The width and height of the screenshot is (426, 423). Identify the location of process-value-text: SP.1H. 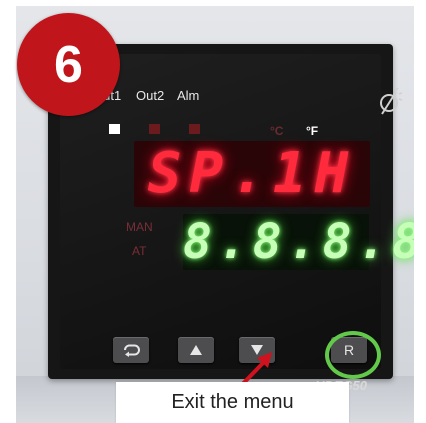
(252, 173).